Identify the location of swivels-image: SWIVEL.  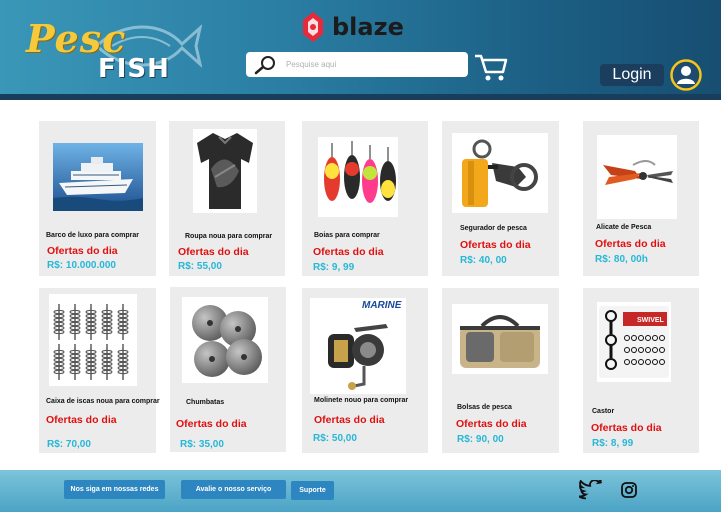
(634, 342).